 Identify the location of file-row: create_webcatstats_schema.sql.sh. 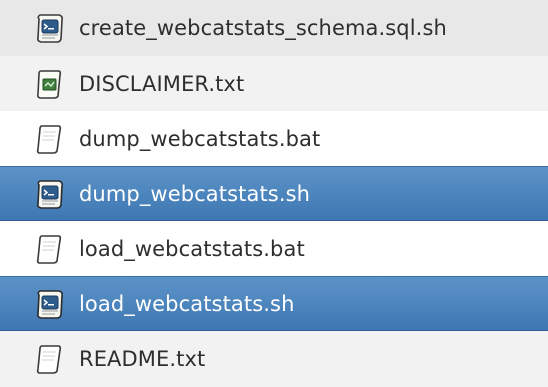
(274, 28).